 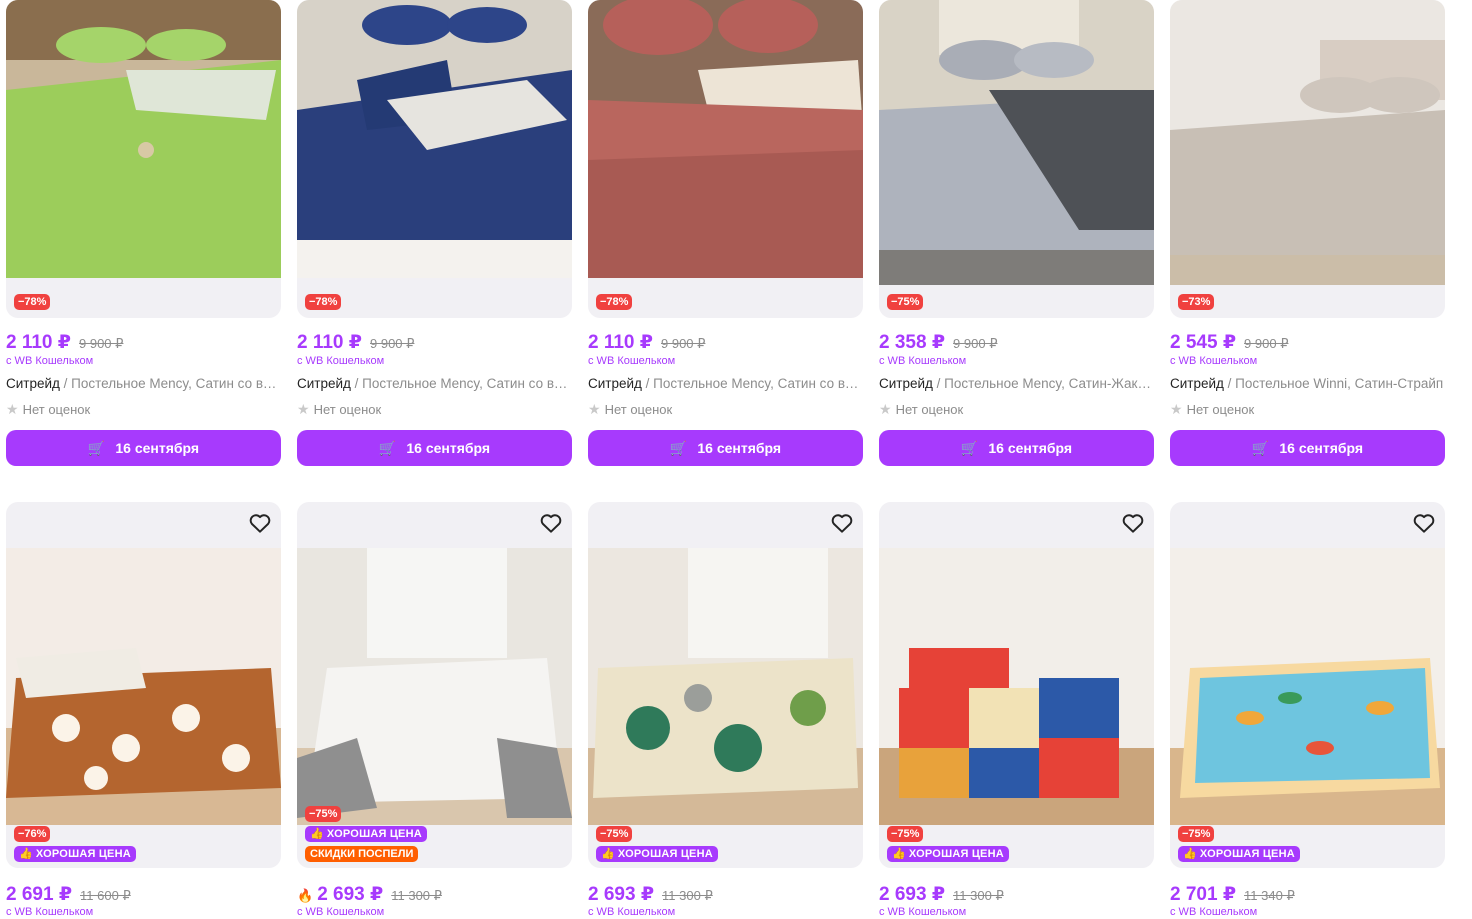 What do you see at coordinates (1203, 894) in the screenshot?
I see `price: 2 701 ₽` at bounding box center [1203, 894].